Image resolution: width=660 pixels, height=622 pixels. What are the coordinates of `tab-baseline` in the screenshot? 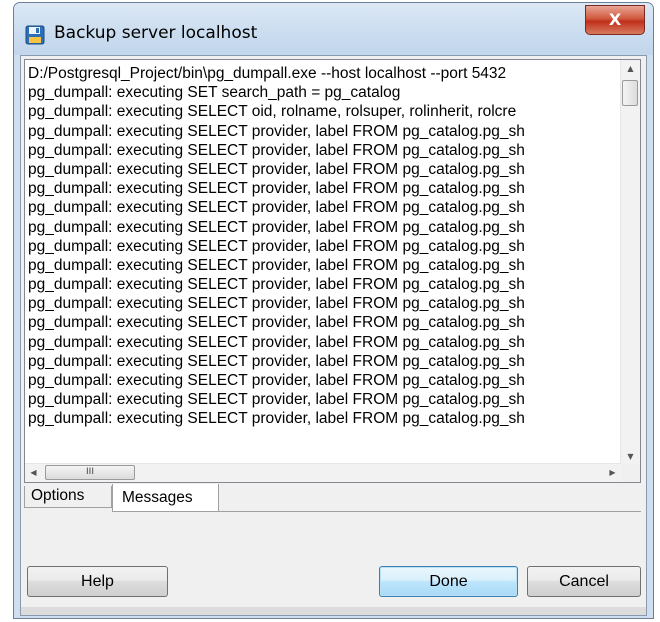 It's located at (428, 511).